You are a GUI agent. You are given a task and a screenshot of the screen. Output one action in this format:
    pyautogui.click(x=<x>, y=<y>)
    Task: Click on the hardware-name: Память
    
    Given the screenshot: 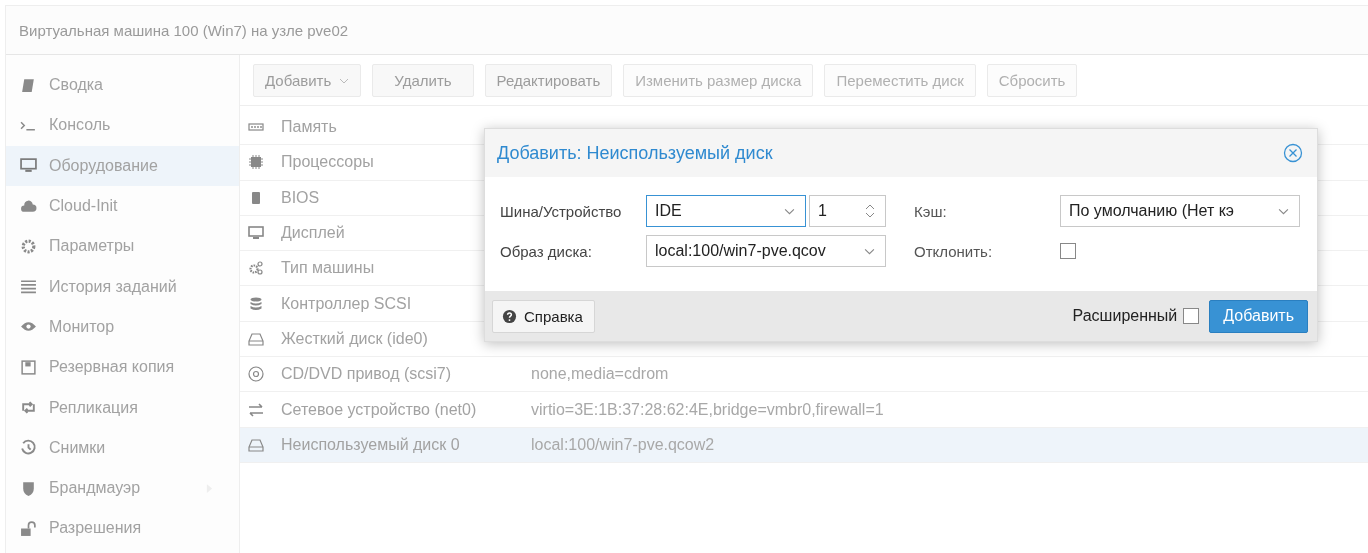 What is the action you would take?
    pyautogui.click(x=309, y=127)
    